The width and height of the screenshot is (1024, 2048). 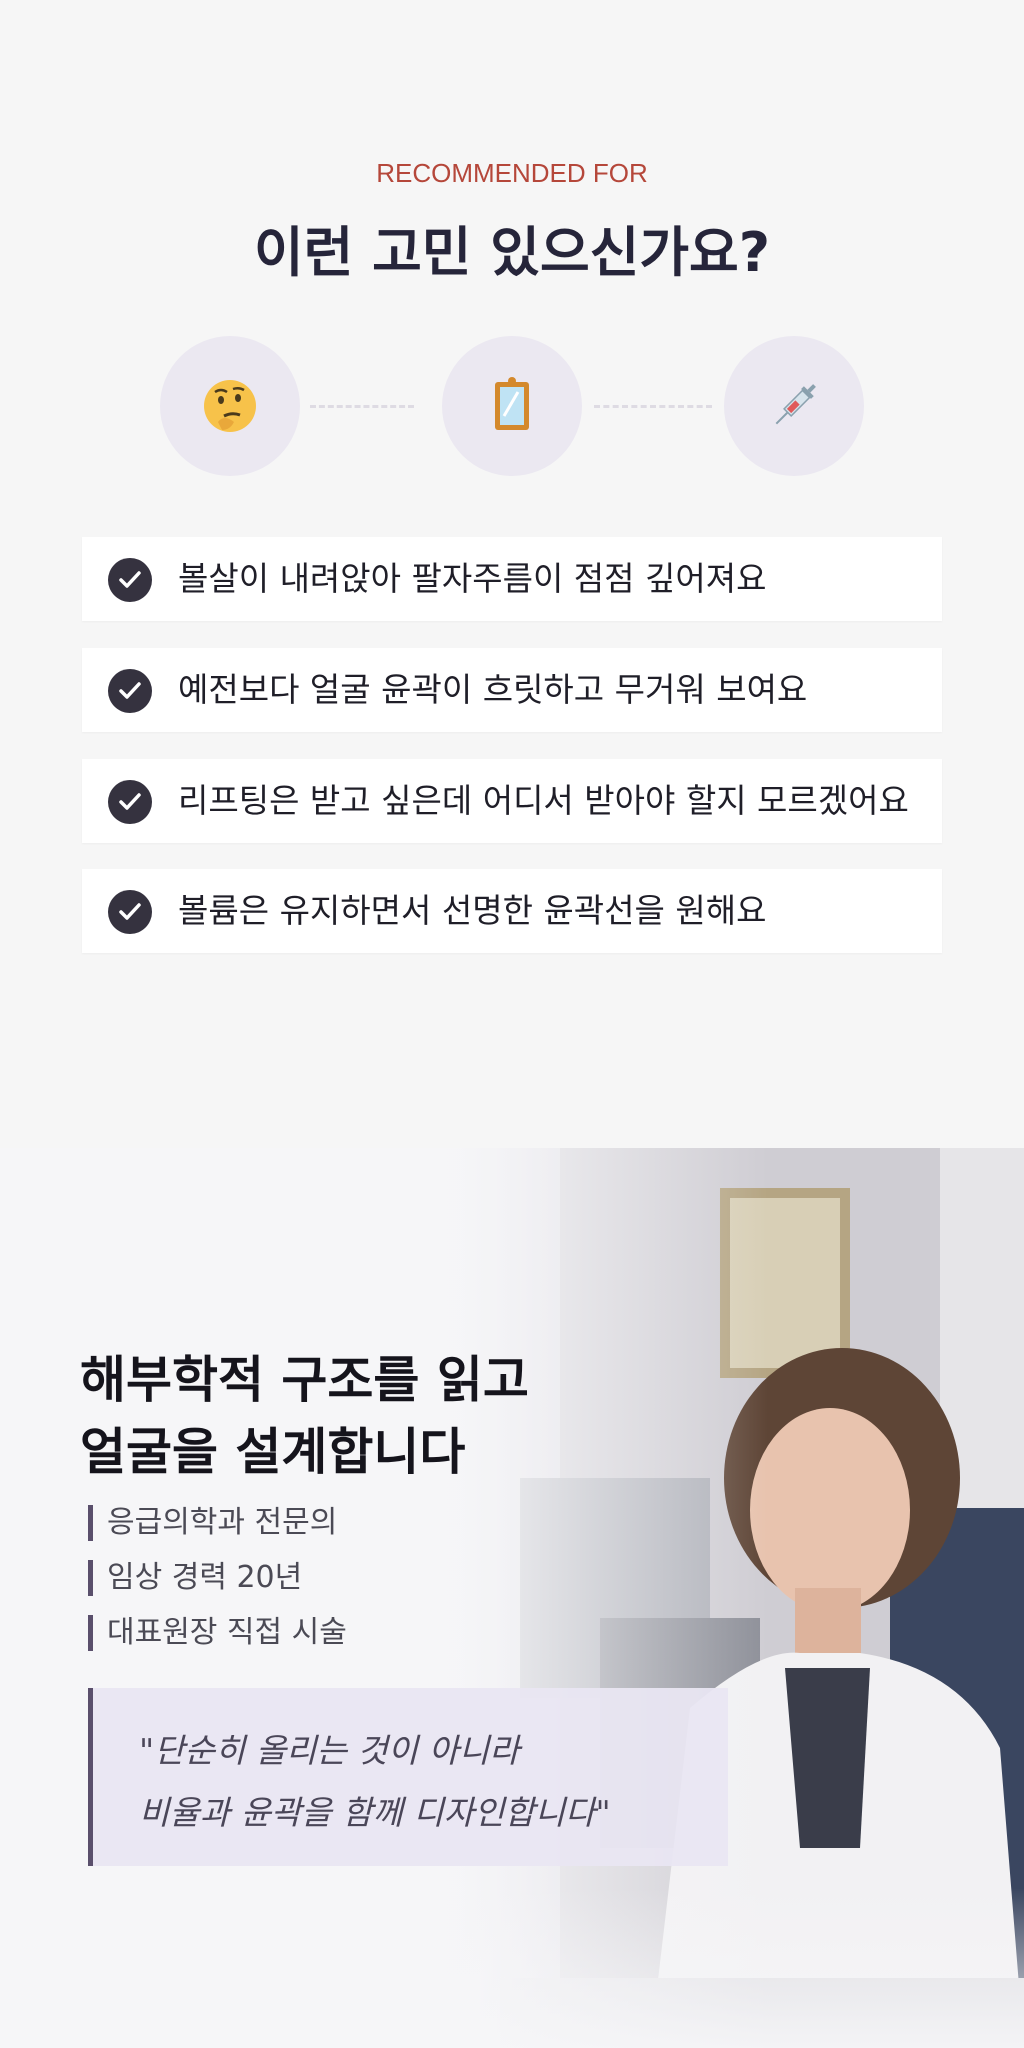 I want to click on doctor-quote: "단순히 올리는 것이 아니라 비율과 윤곽을 함께 디자인합니다", so click(x=408, y=1777).